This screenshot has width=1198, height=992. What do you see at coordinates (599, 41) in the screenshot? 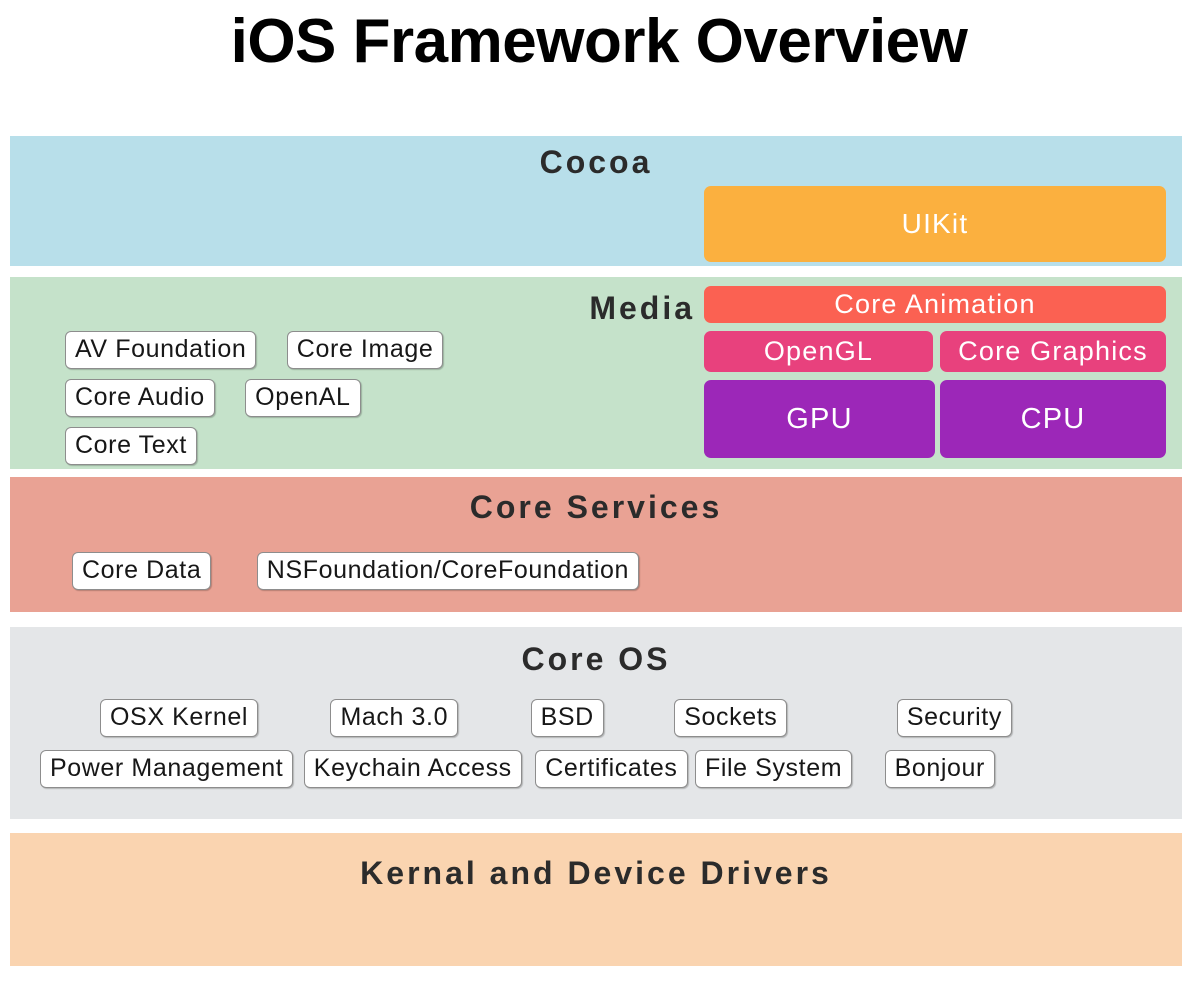
I see `page-title: iOS Framework Overview` at bounding box center [599, 41].